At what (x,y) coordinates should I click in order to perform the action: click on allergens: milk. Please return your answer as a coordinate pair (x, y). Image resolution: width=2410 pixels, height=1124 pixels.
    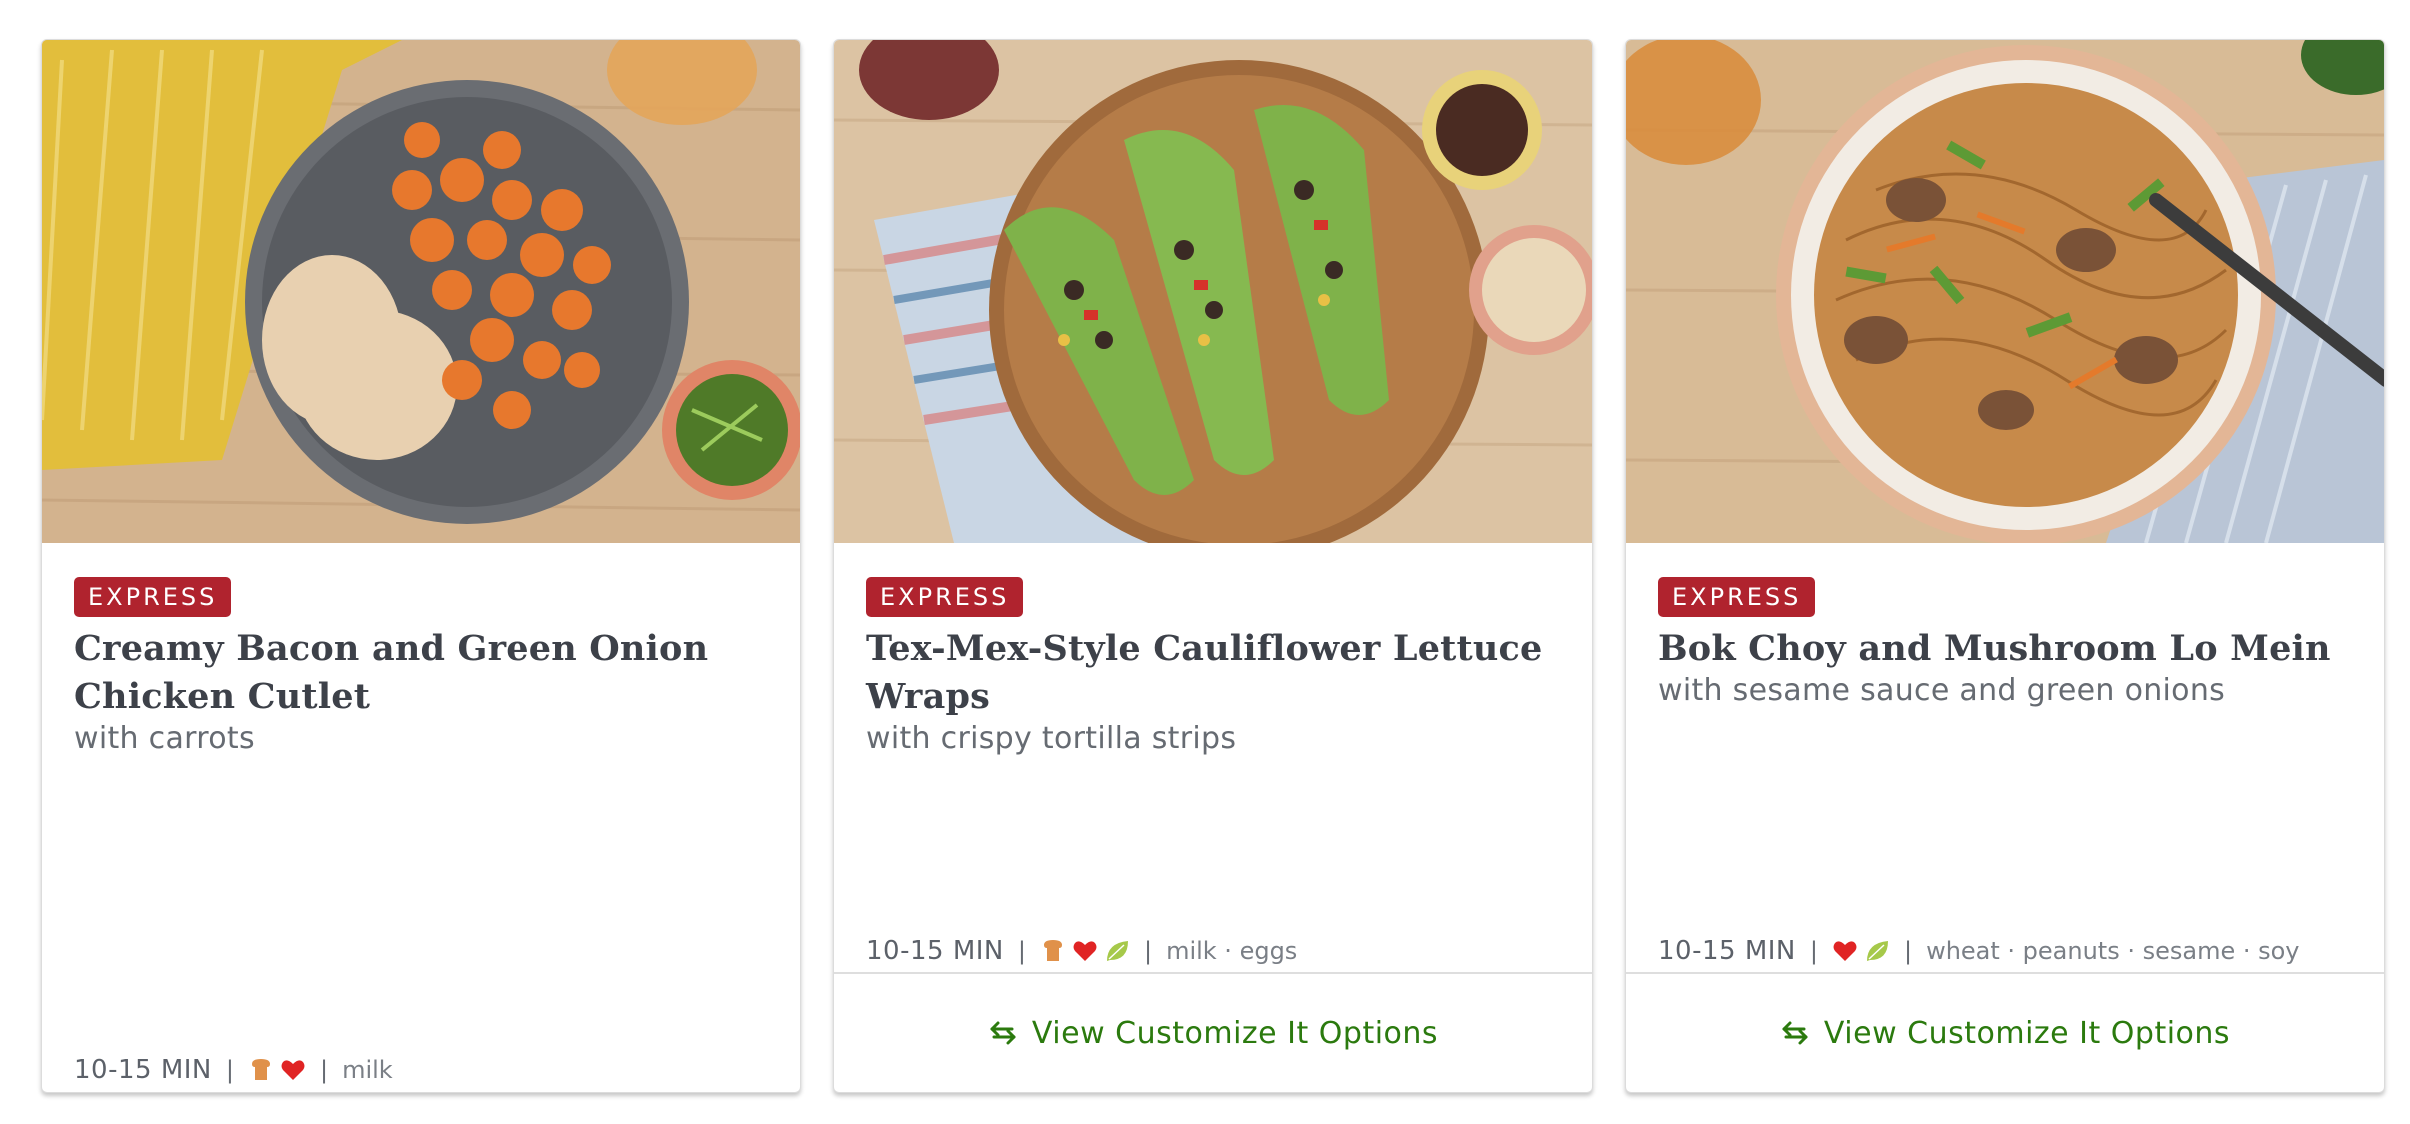
    Looking at the image, I should click on (367, 1070).